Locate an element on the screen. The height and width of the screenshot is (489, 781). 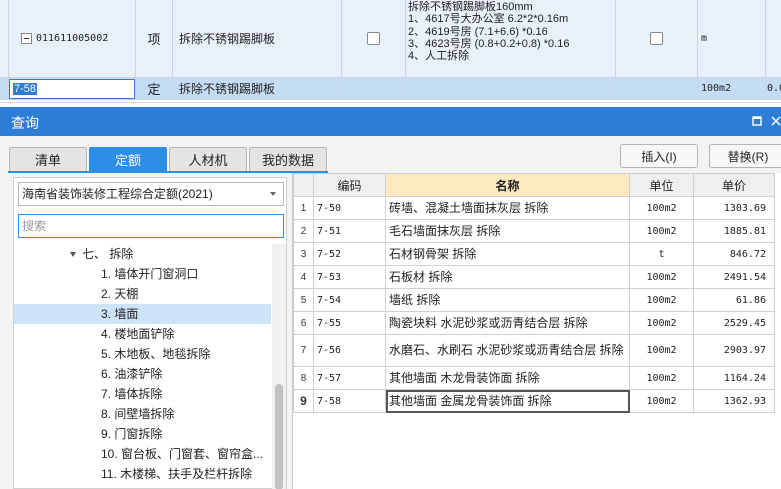
row-code: 7-55 is located at coordinates (349, 323).